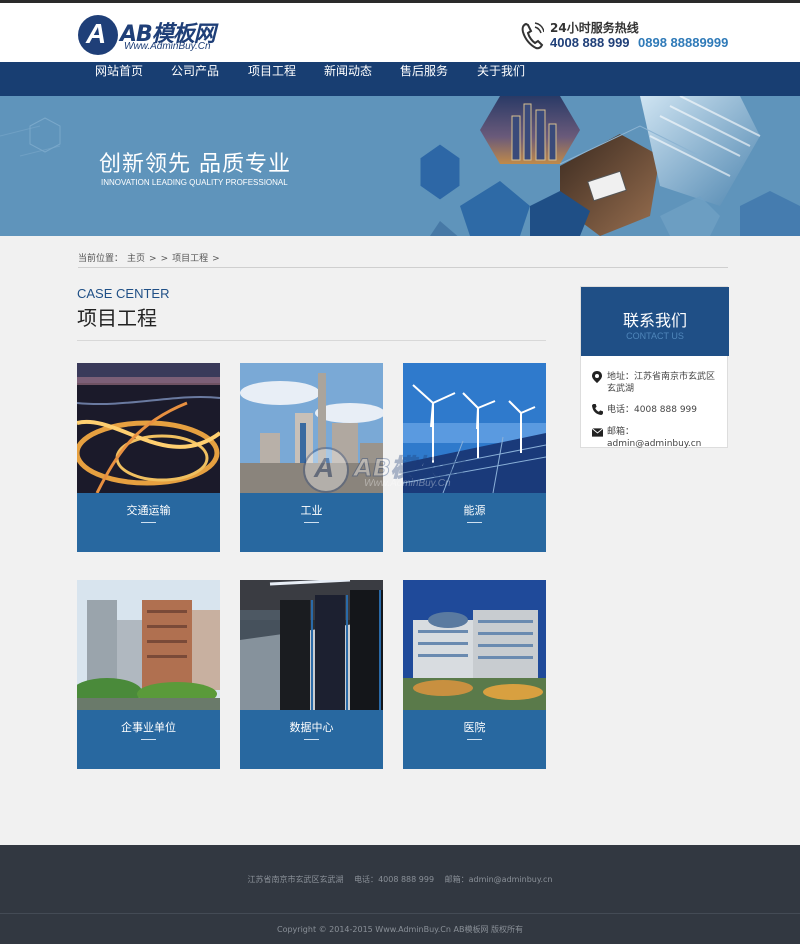 This screenshot has height=944, width=800. I want to click on contact-subtitle: CONTACT US, so click(655, 336).